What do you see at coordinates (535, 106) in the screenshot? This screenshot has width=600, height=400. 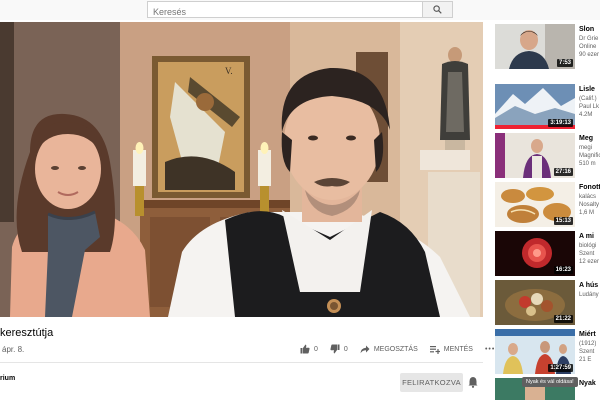 I see `video-thumbnail: 3:19:13` at bounding box center [535, 106].